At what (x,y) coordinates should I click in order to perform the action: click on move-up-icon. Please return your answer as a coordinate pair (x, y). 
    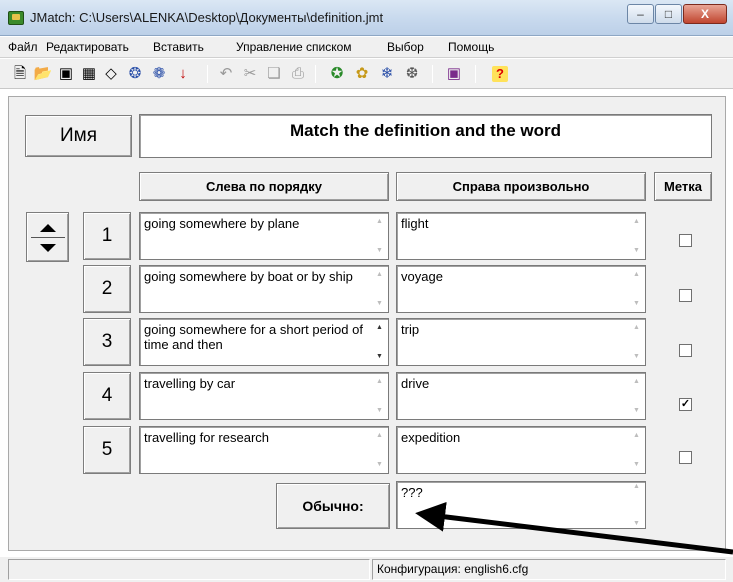
    Looking at the image, I should click on (48, 228).